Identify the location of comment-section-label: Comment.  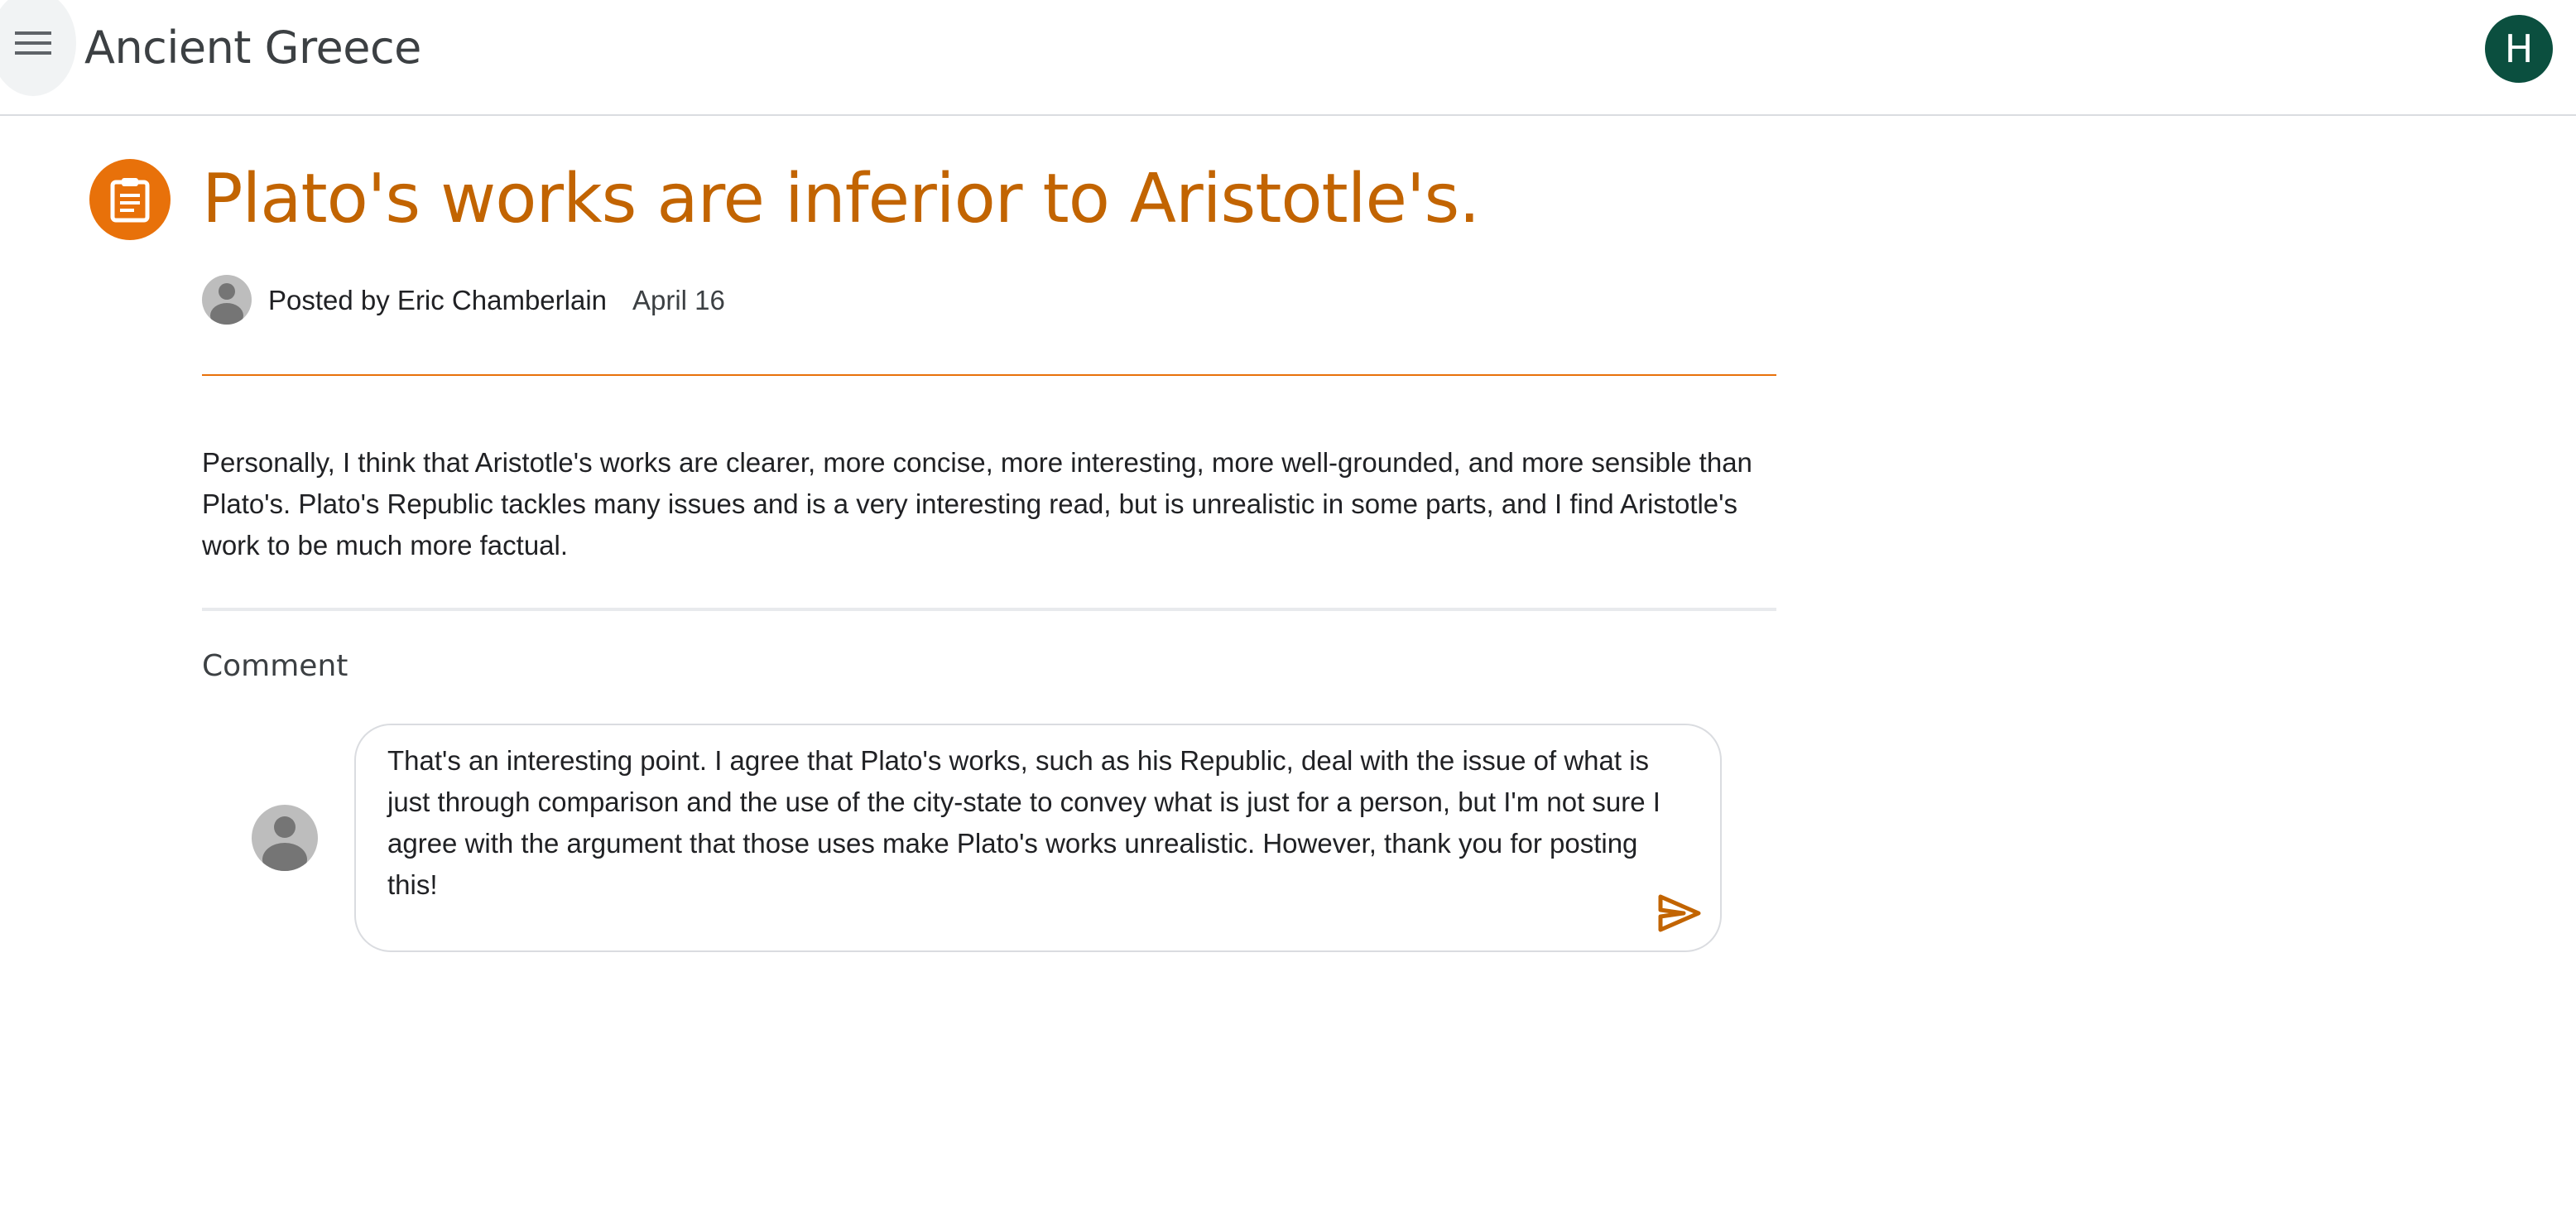
(275, 666).